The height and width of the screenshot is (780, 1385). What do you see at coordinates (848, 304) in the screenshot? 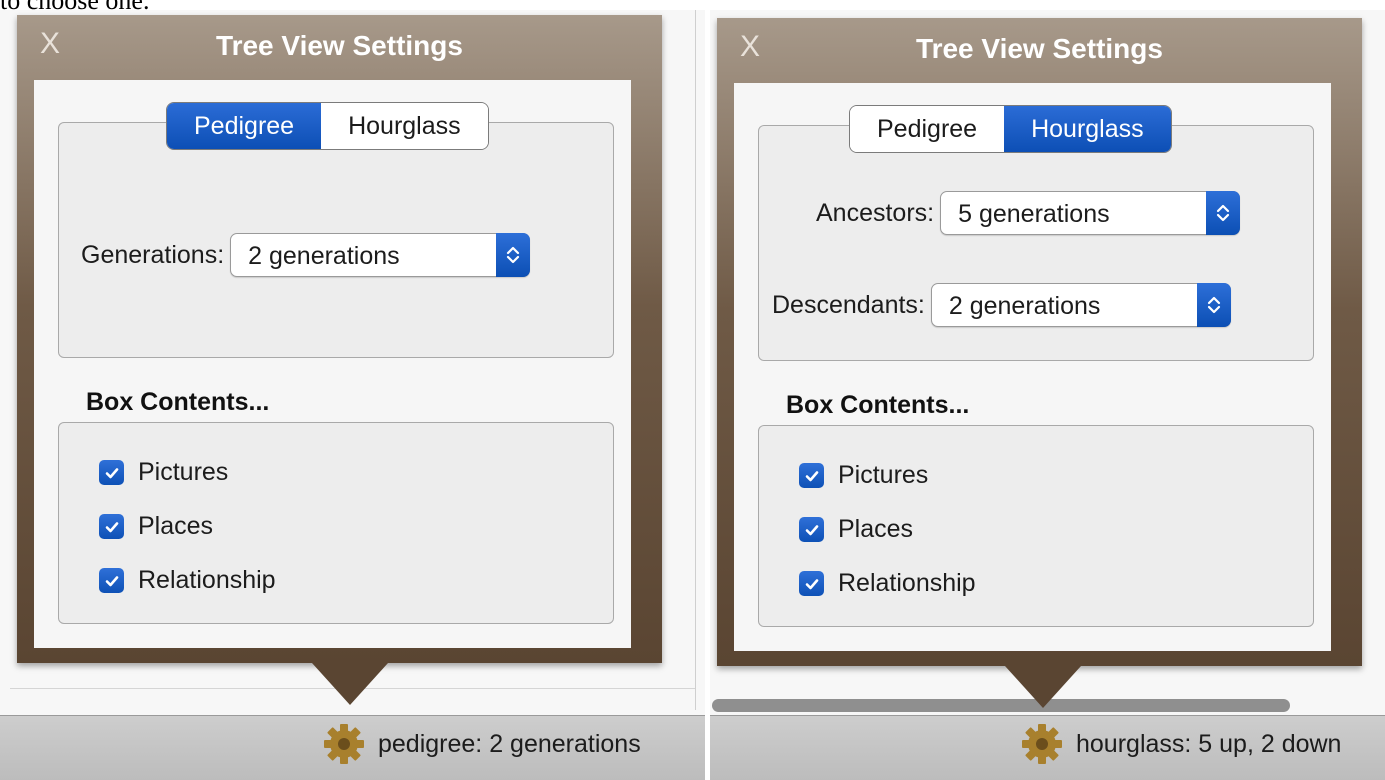
I see `descendants-label: Descendants:` at bounding box center [848, 304].